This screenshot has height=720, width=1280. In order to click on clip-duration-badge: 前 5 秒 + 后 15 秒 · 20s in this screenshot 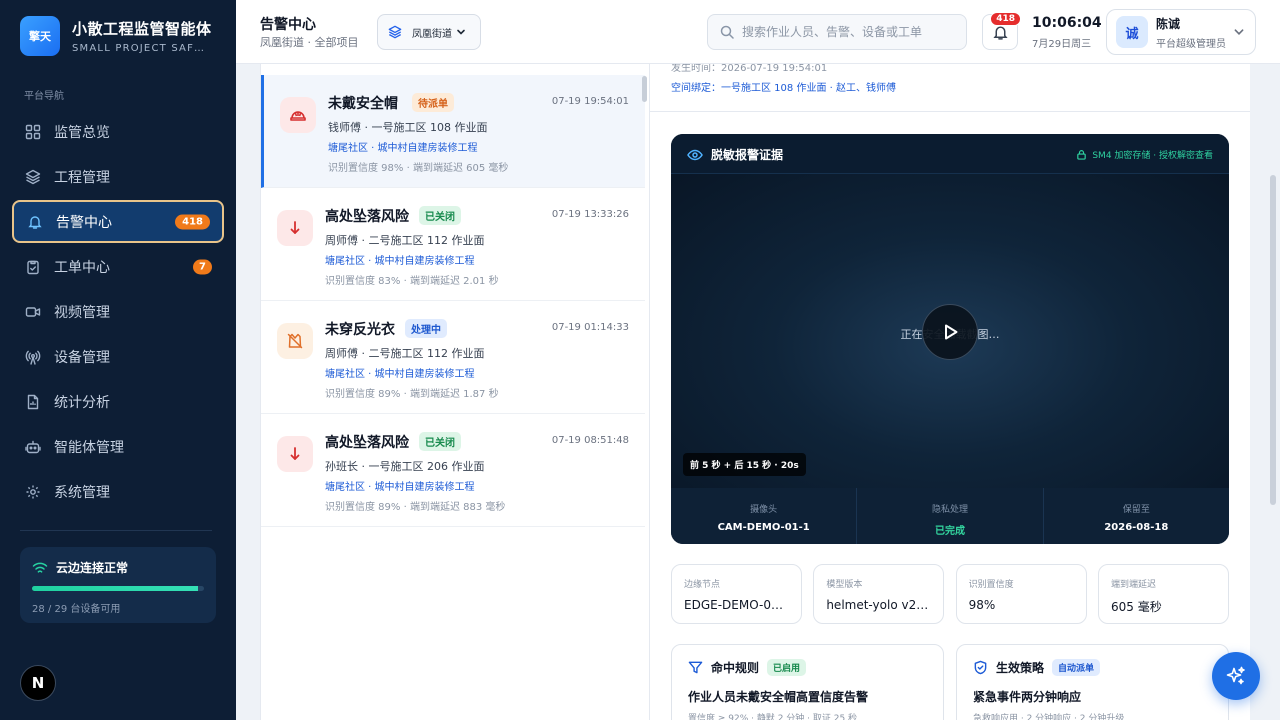, I will do `click(744, 464)`.